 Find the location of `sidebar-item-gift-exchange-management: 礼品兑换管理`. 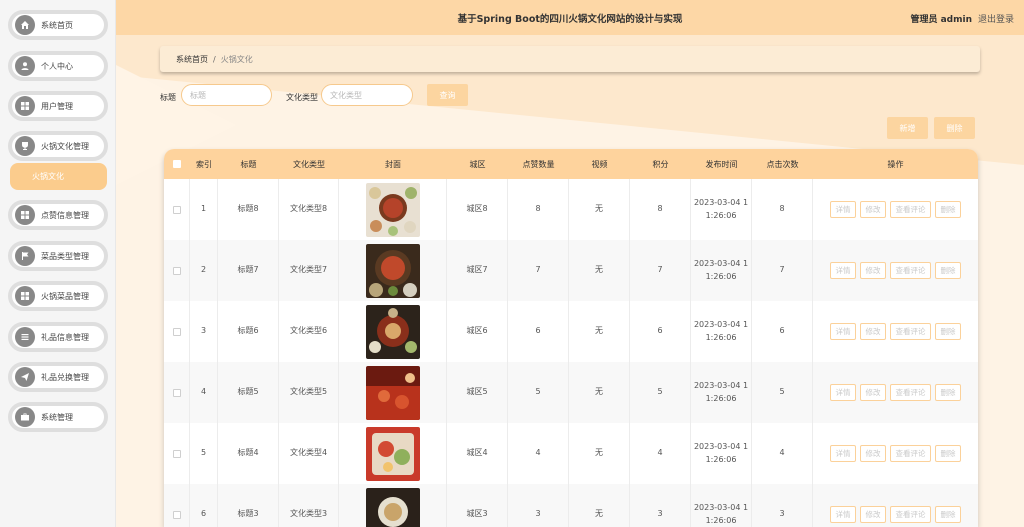

sidebar-item-gift-exchange-management: 礼品兑换管理 is located at coordinates (58, 377).